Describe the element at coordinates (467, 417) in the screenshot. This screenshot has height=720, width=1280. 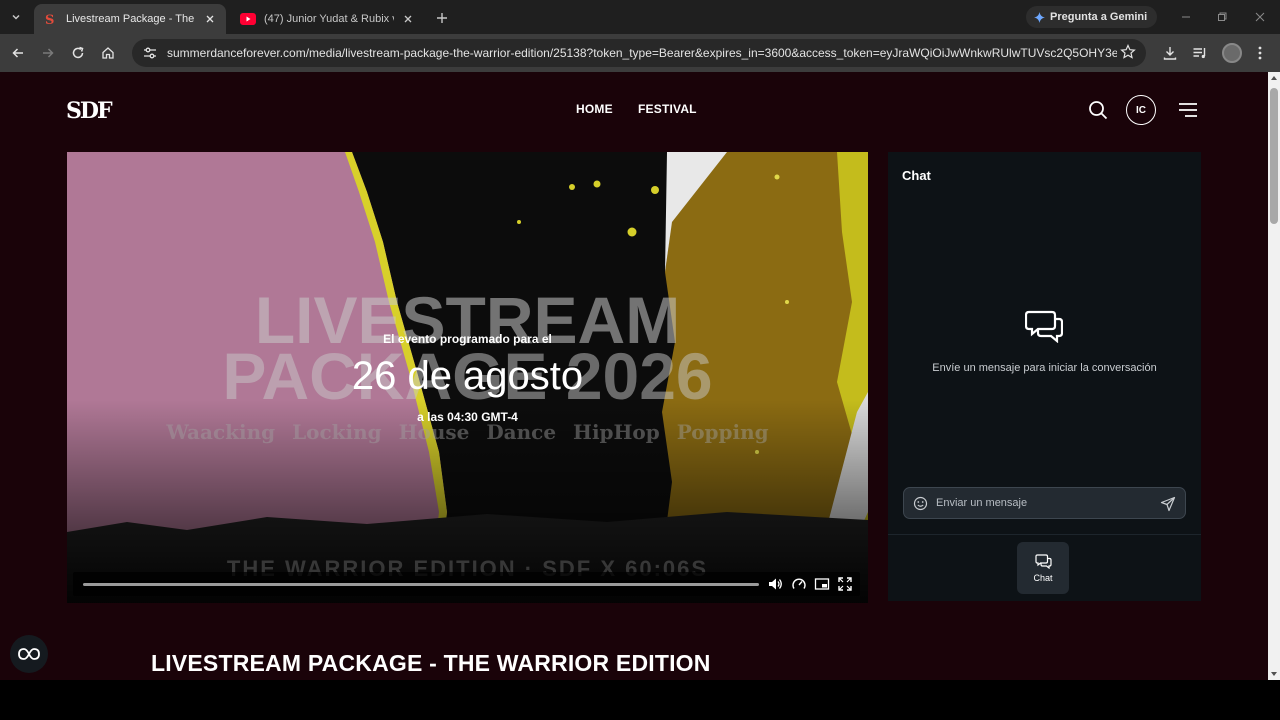
I see `schedule-time: a las 04:30 GMT-4` at that location.